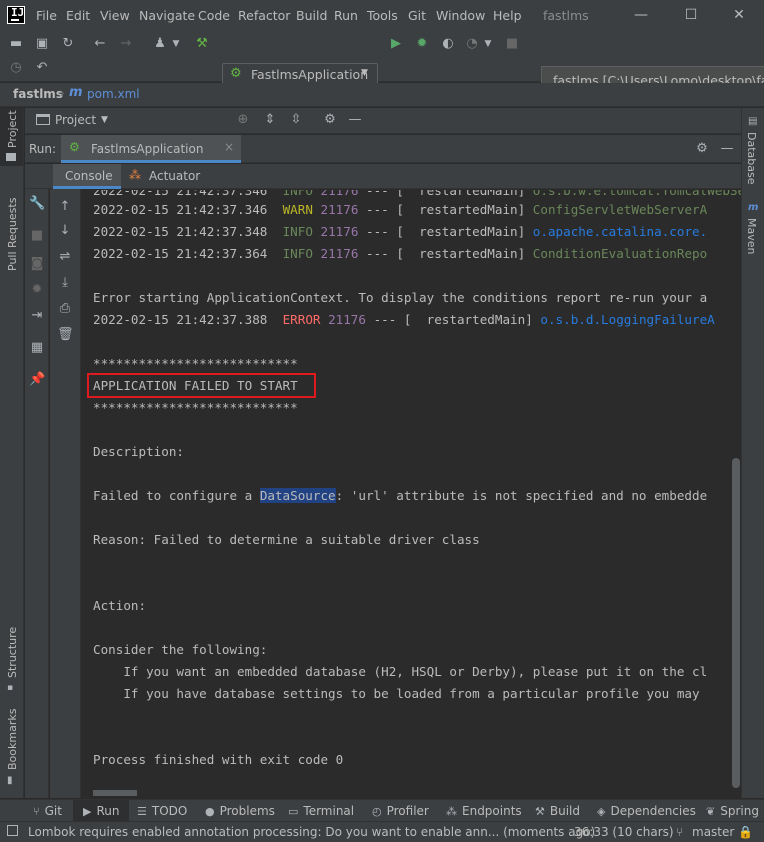 The image size is (764, 842). I want to click on tool-tab-problems: ● Problems, so click(240, 811).